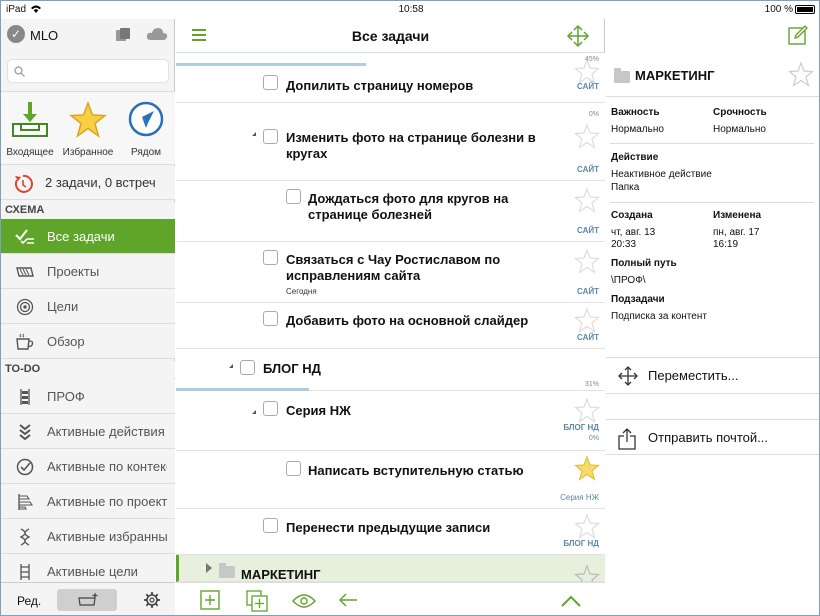 This screenshot has height=616, width=820. What do you see at coordinates (407, 320) in the screenshot?
I see `task-title: Добавить фото на основной слайдер` at bounding box center [407, 320].